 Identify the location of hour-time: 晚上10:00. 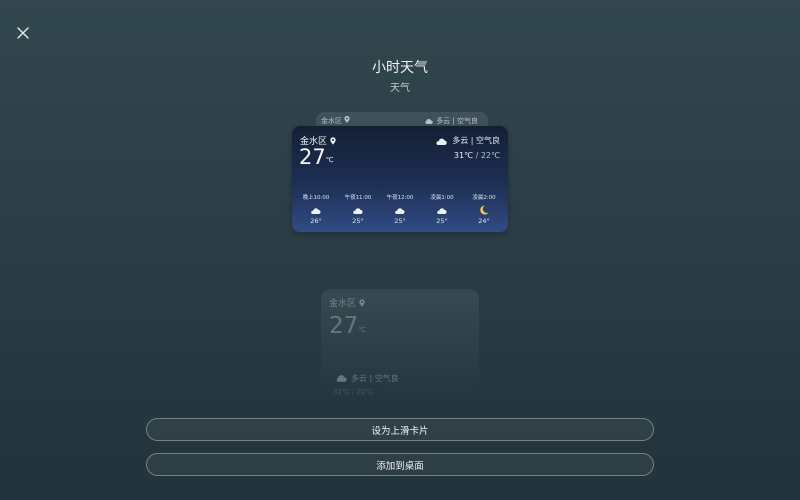
(316, 198).